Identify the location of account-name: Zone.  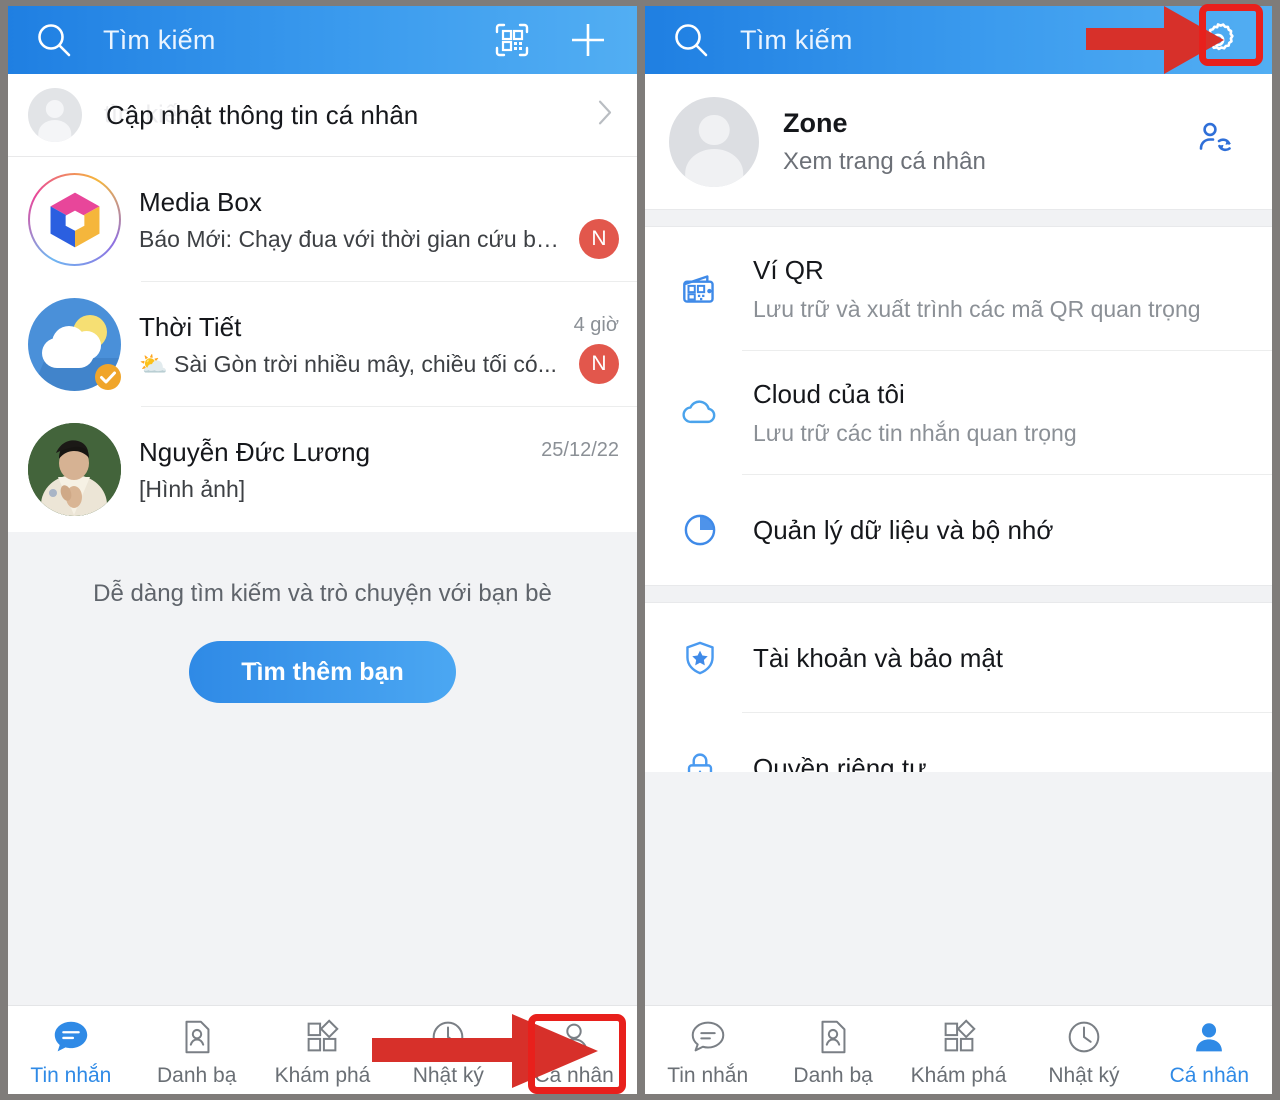
(815, 122).